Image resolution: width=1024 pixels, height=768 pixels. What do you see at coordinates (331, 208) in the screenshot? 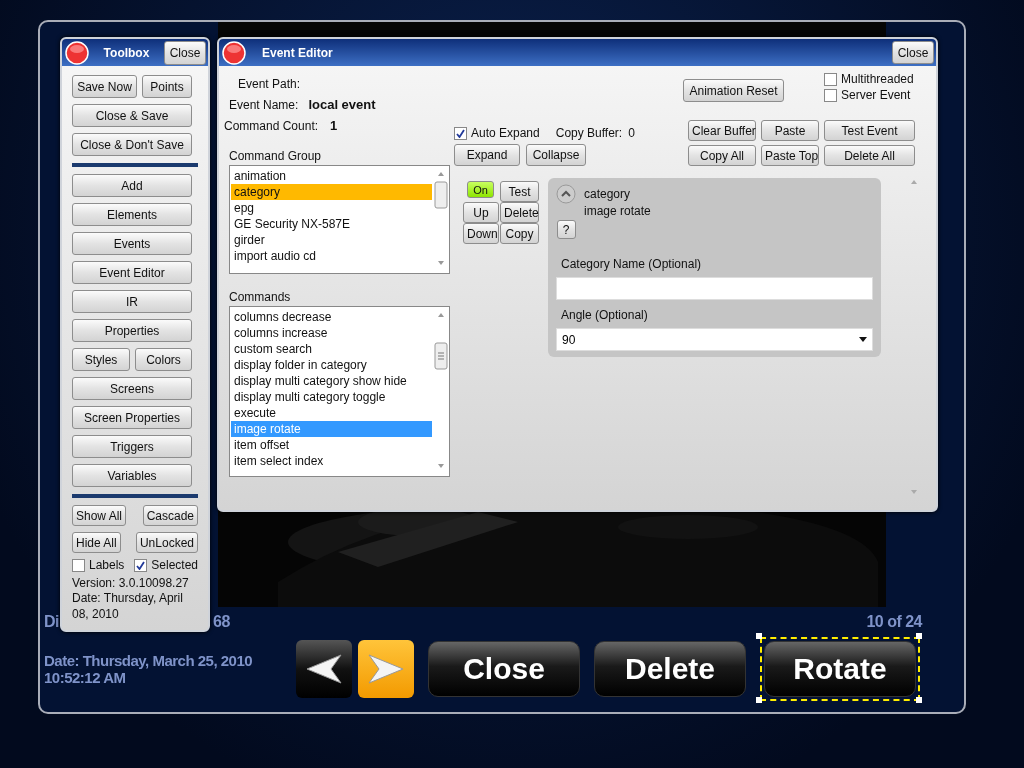
I see `list-item: epg` at bounding box center [331, 208].